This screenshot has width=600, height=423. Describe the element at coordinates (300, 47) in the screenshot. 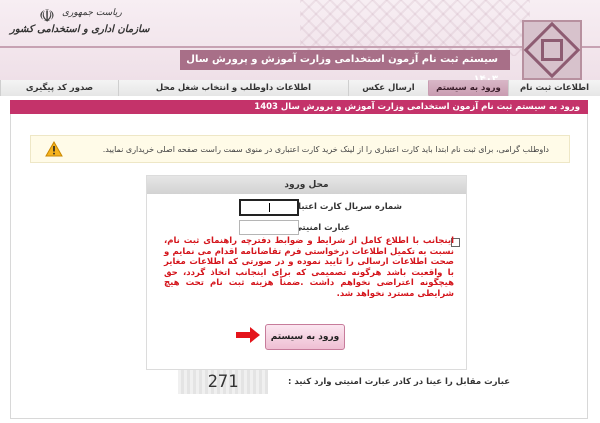

I see `header-stripe` at that location.